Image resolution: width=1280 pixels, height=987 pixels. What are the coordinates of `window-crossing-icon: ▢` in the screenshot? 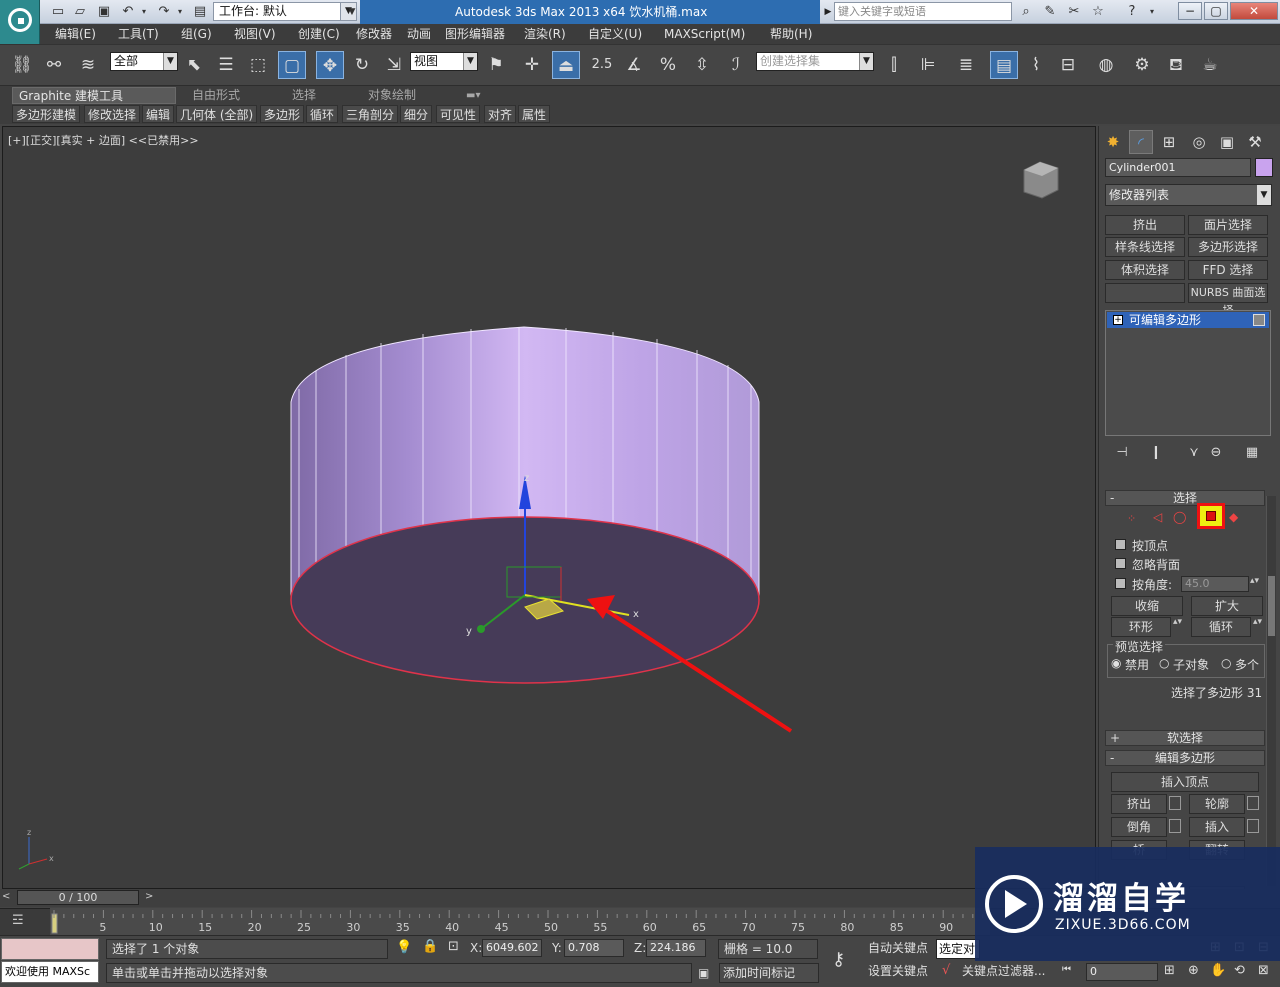 It's located at (292, 65).